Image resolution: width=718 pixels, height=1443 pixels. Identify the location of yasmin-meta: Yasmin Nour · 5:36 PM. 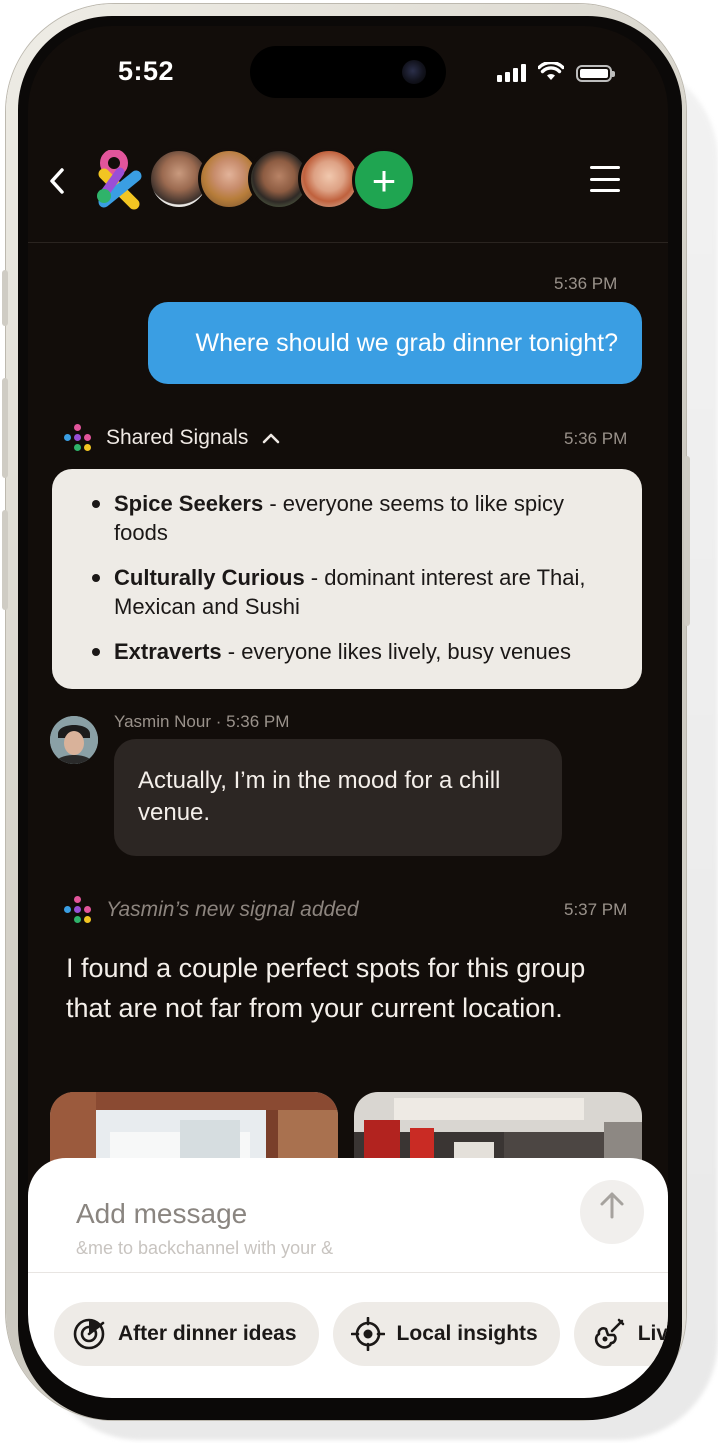
(202, 721).